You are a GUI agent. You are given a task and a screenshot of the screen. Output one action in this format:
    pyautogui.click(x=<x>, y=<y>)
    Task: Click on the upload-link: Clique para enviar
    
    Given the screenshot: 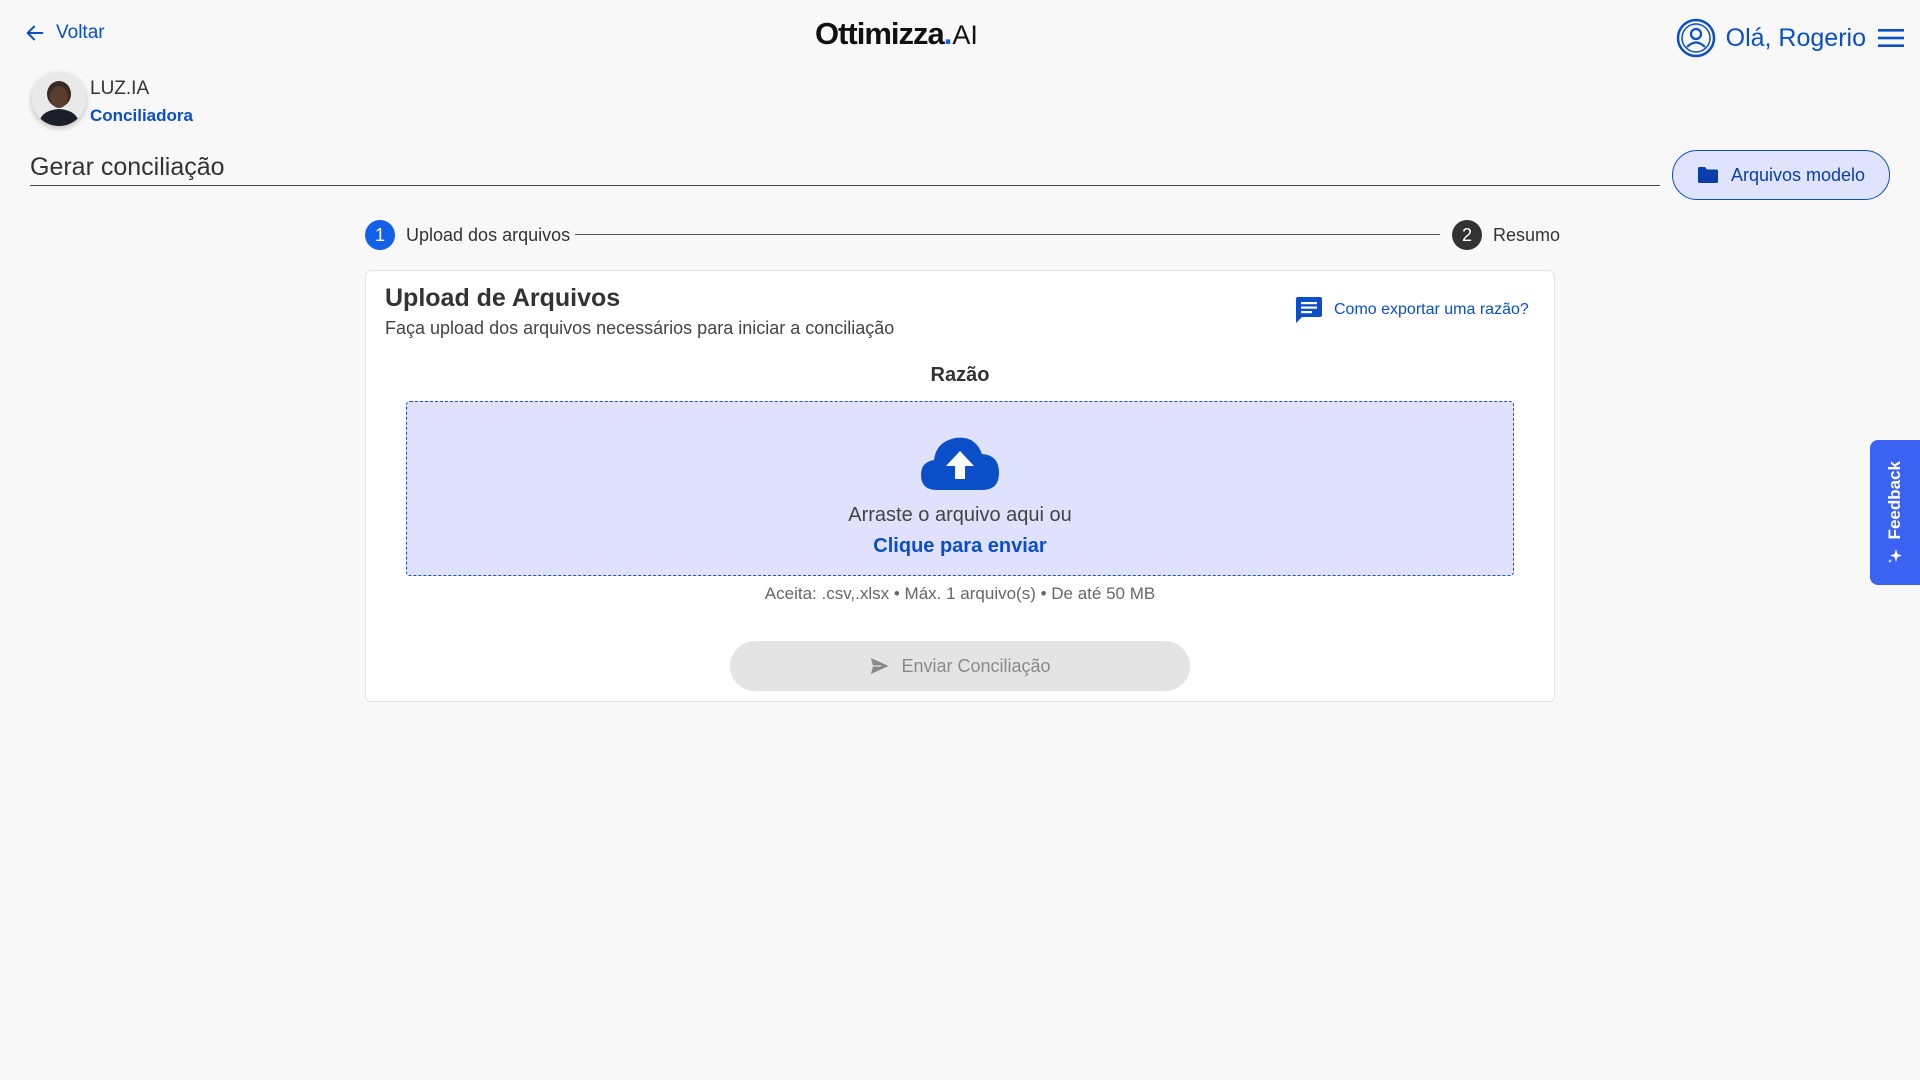 What is the action you would take?
    pyautogui.click(x=959, y=546)
    